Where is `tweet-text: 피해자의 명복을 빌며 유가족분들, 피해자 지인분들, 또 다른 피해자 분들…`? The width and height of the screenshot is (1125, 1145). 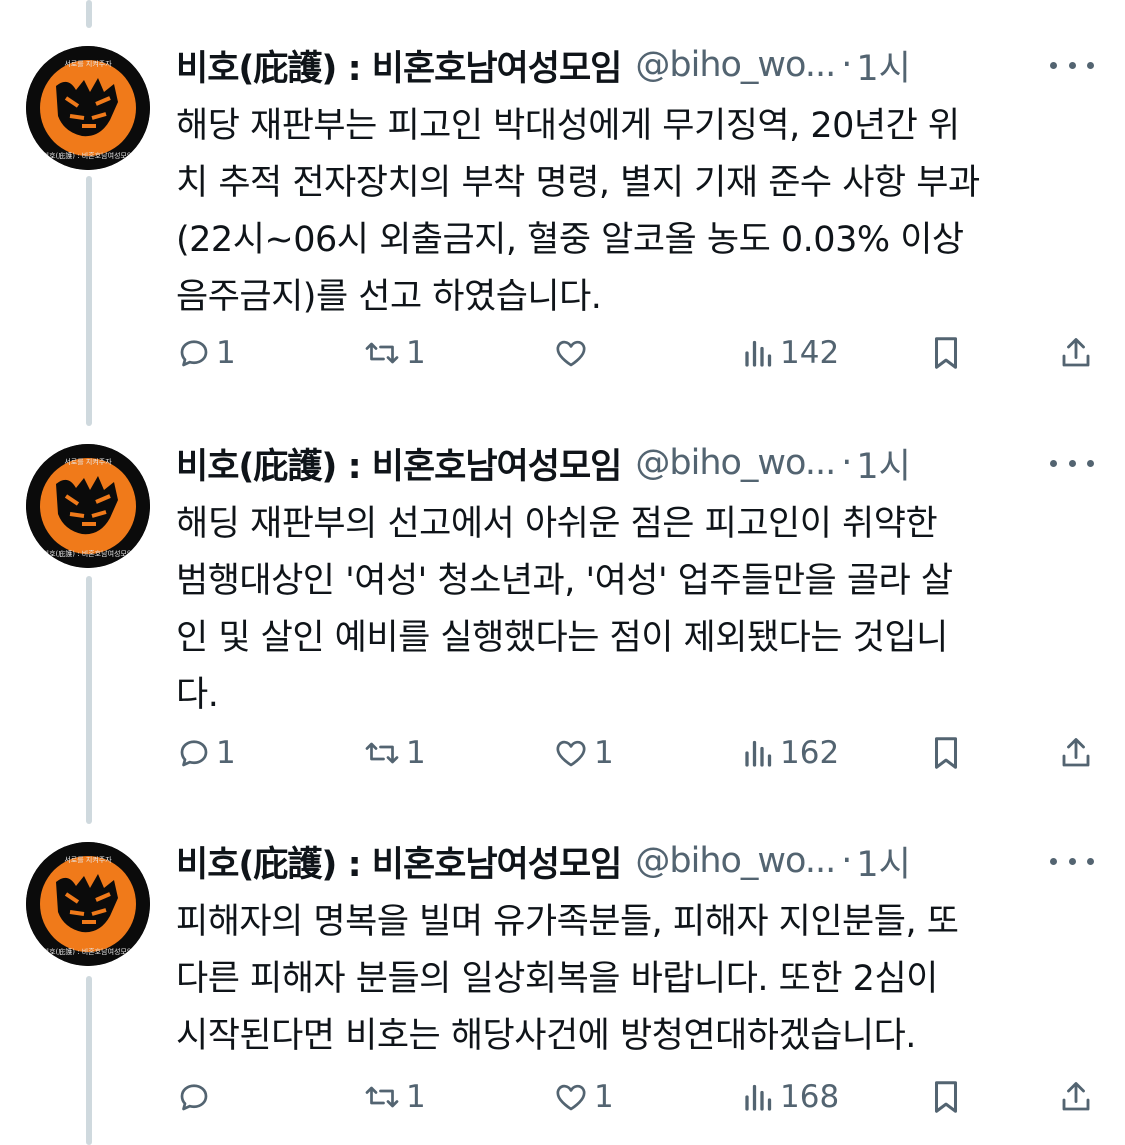
tweet-text: 피해자의 명복을 빌며 유가족분들, 피해자 지인분들, 또 다른 피해자 분들… is located at coordinates (626, 979).